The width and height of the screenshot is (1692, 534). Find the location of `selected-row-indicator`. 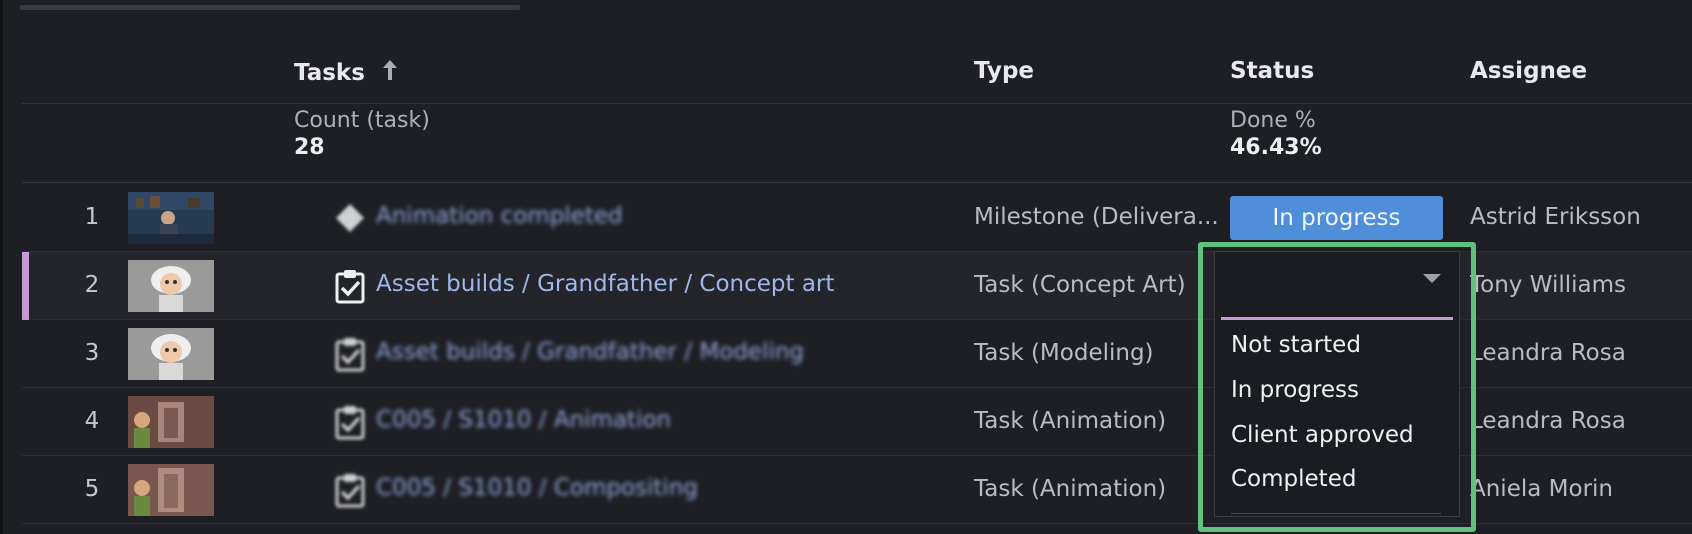

selected-row-indicator is located at coordinates (25, 286).